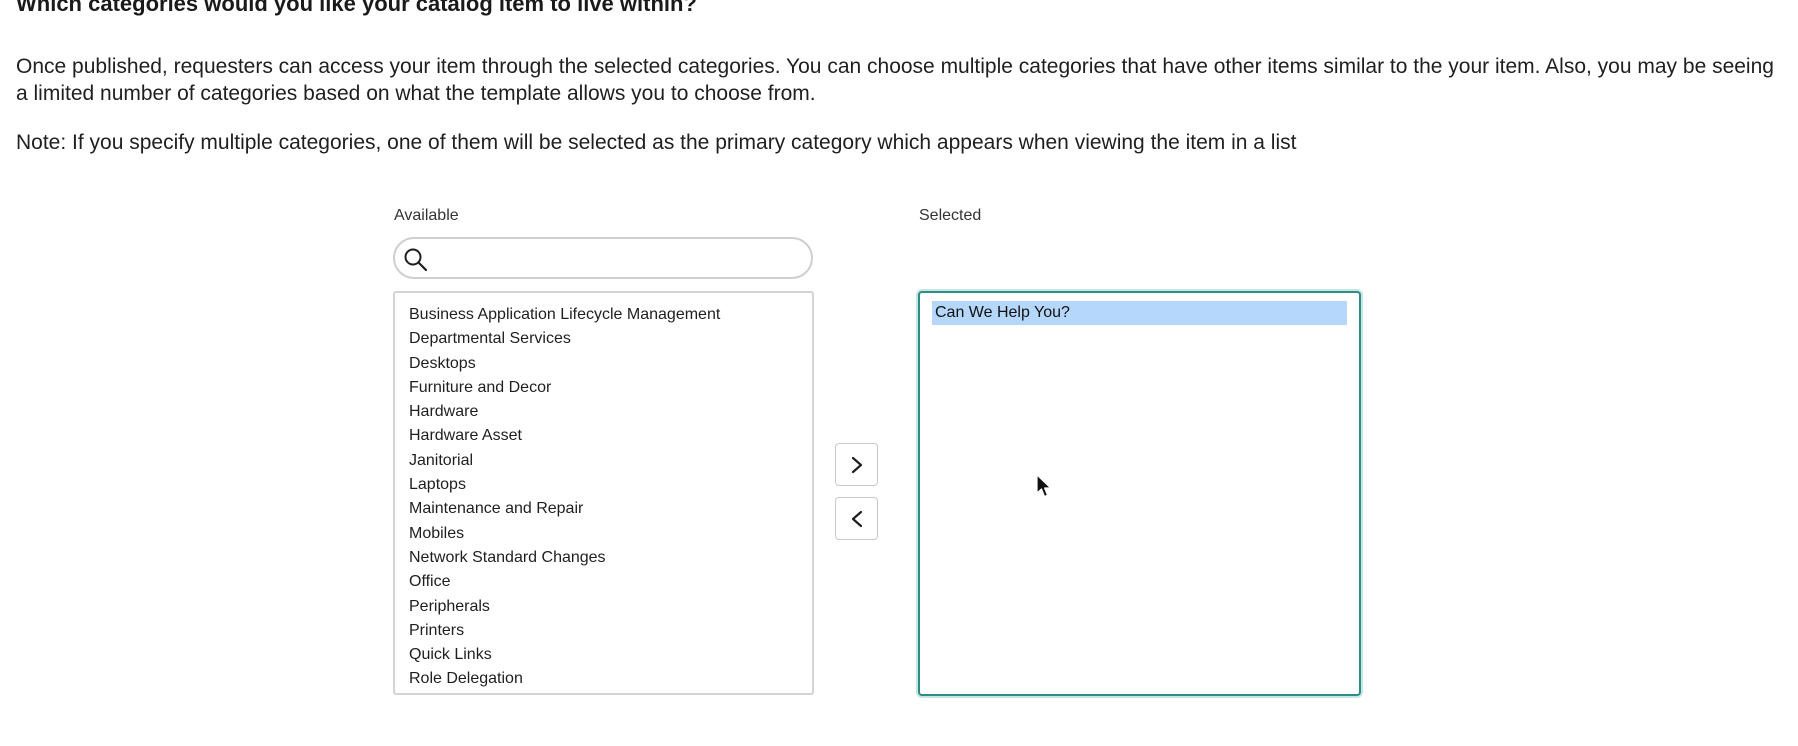  I want to click on available-item-quick-links: Quick Links, so click(610, 655).